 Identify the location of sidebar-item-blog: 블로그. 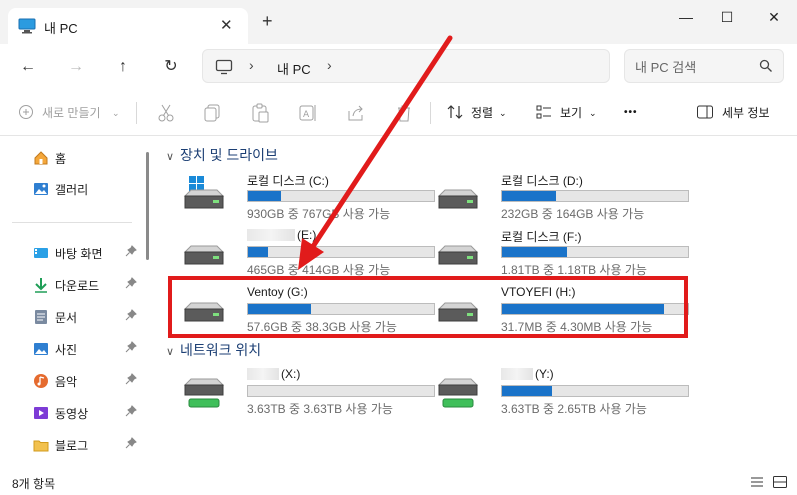
(87, 445).